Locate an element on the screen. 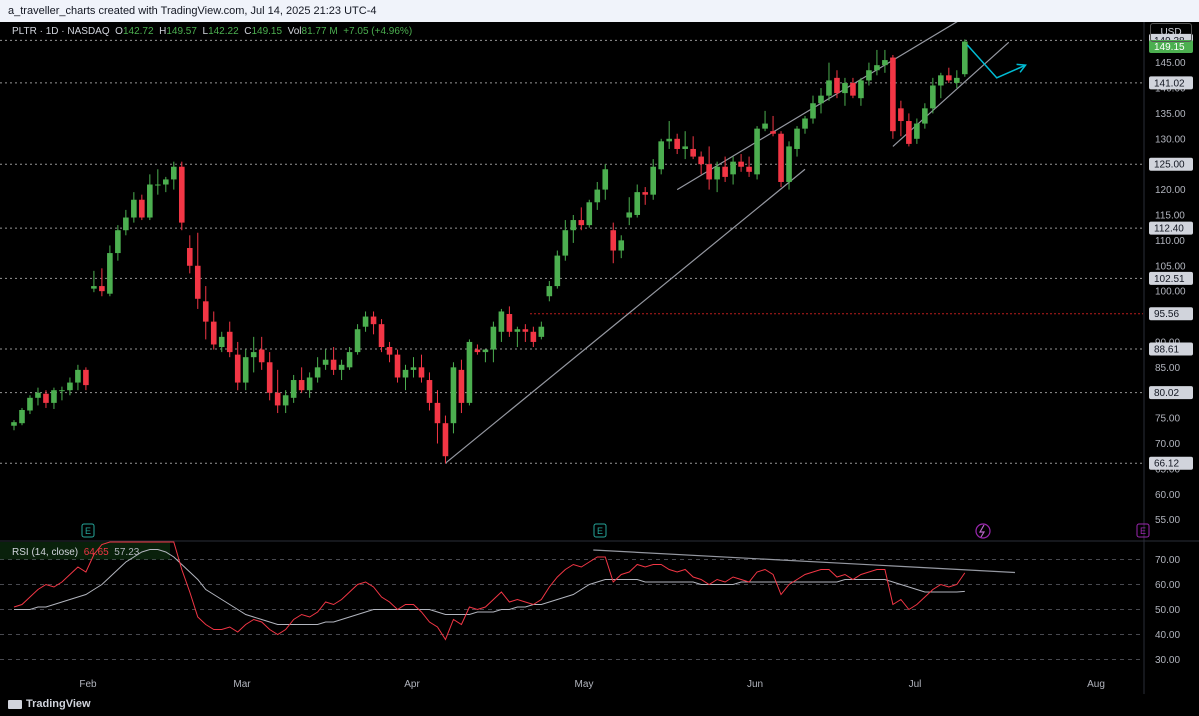  high-value: 149.57 is located at coordinates (181, 31).